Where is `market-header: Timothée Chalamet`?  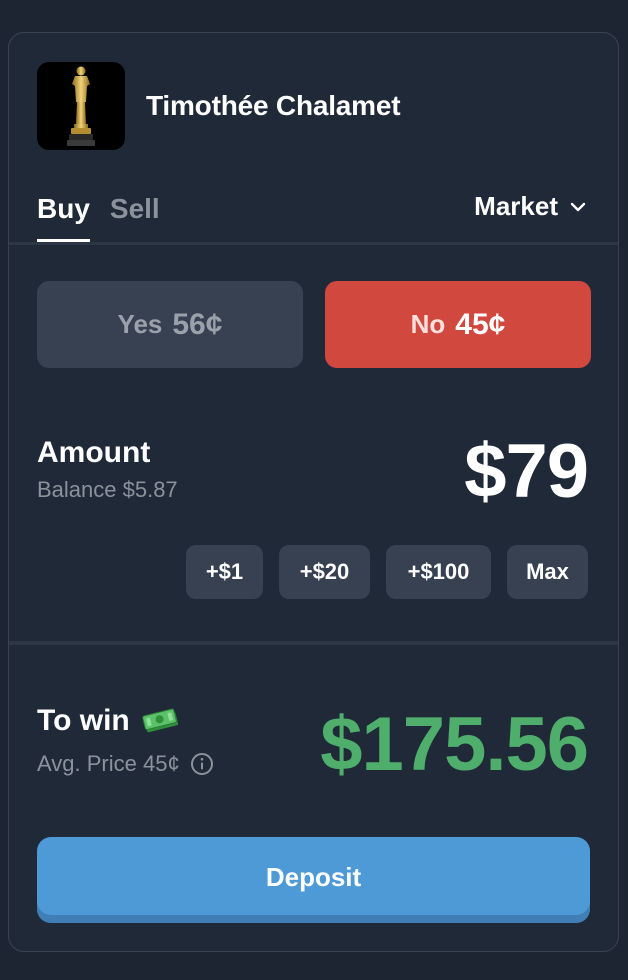
market-header: Timothée Chalamet is located at coordinates (219, 106).